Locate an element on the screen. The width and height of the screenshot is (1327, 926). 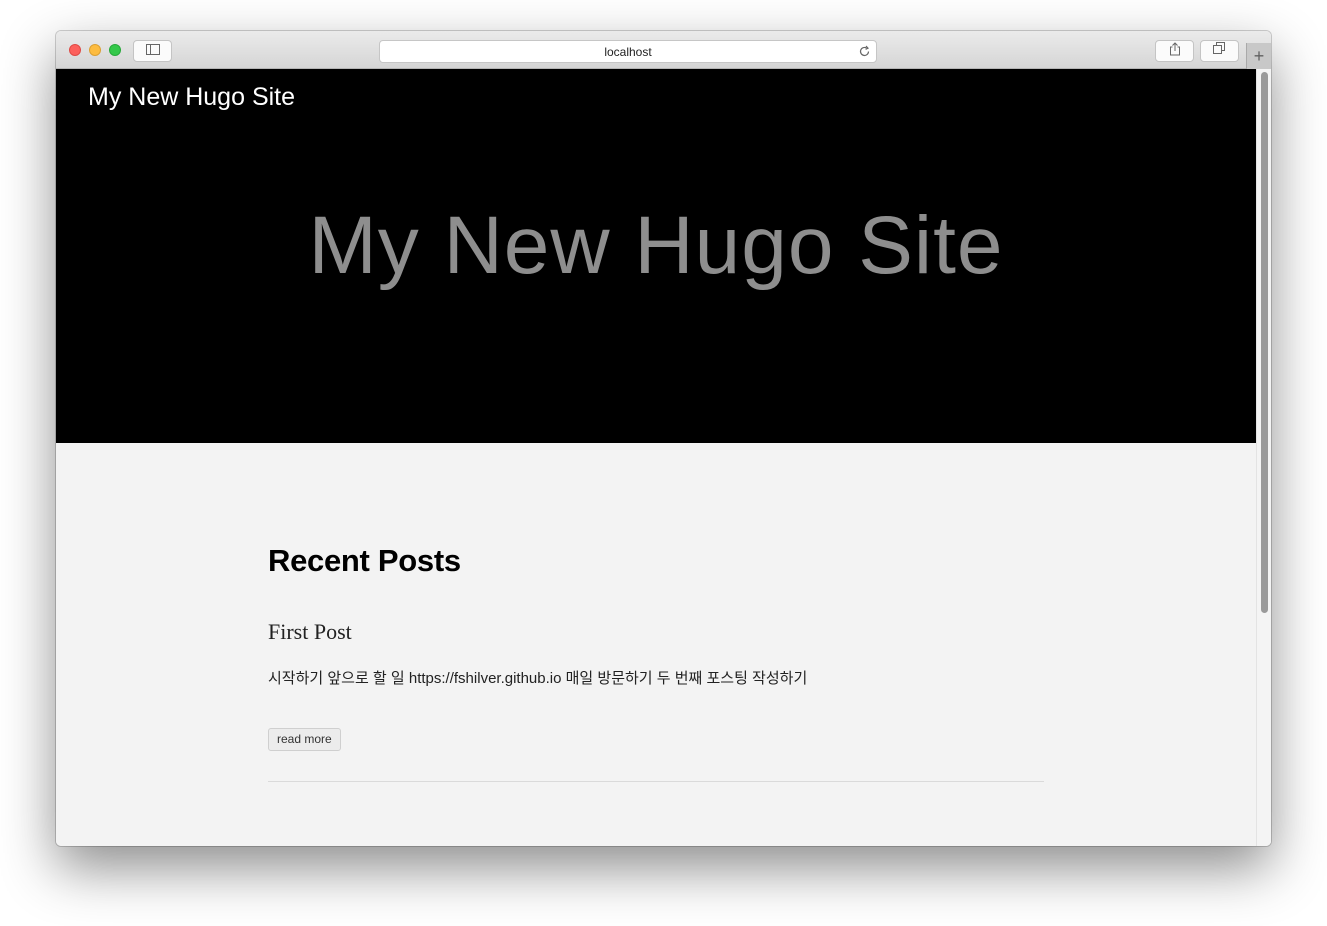
minimize-window-button is located at coordinates (95, 50).